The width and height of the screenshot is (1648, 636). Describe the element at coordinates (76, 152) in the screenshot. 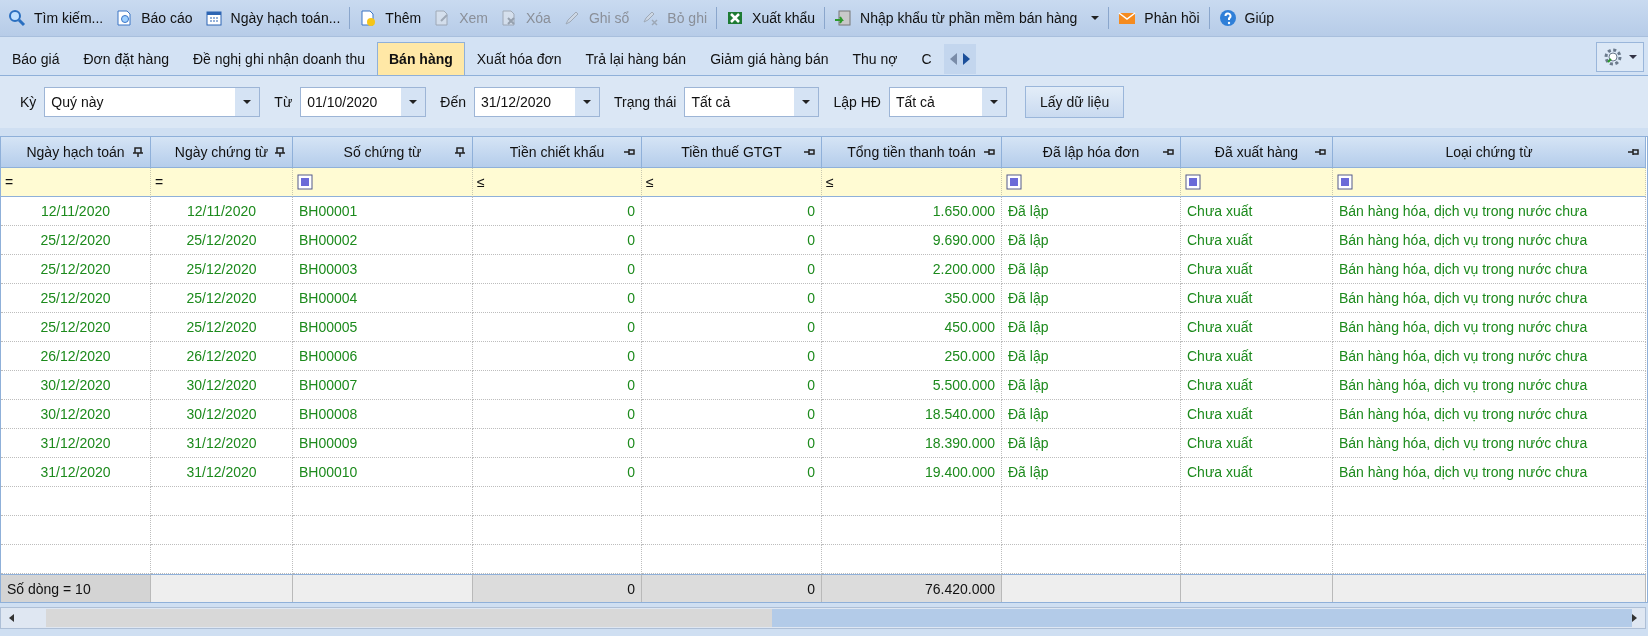

I see `column-header: Ngày hạch toán` at that location.